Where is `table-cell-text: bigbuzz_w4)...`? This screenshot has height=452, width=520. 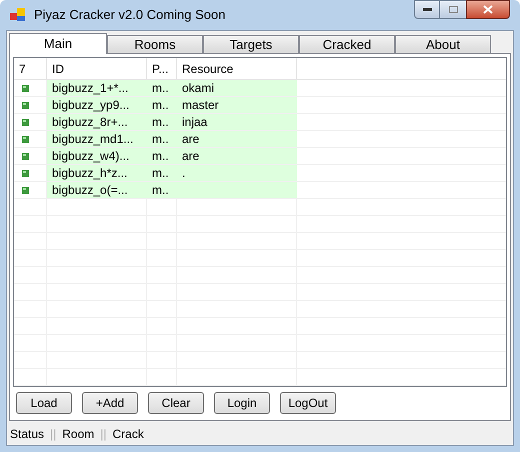 table-cell-text: bigbuzz_w4)... is located at coordinates (90, 156).